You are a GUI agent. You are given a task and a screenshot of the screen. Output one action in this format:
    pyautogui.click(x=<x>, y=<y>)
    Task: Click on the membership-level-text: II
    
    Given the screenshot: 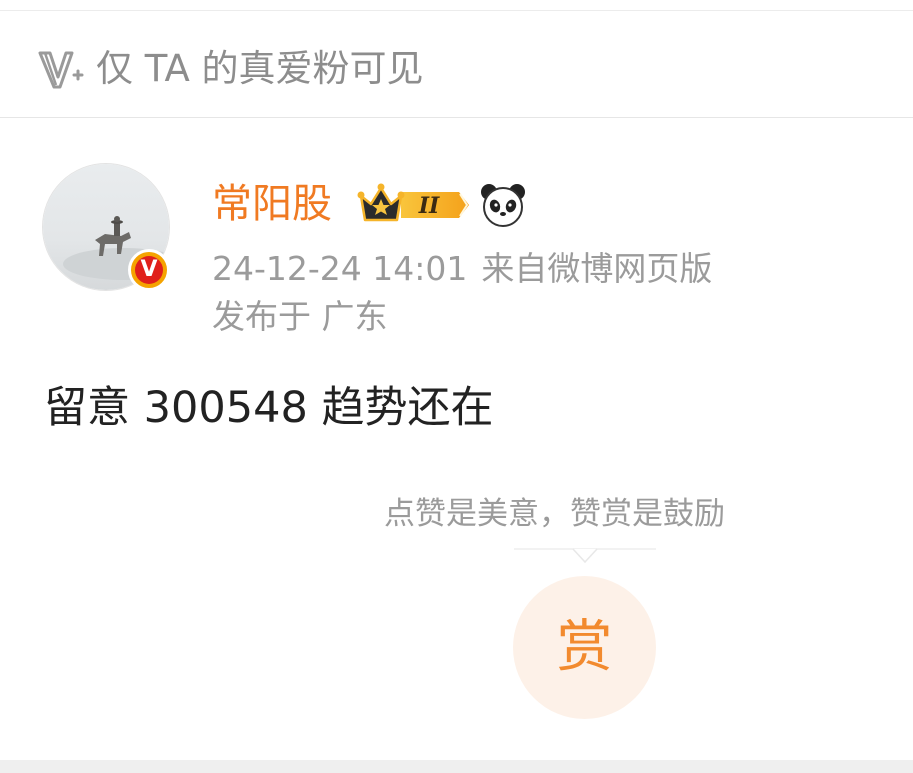 What is the action you would take?
    pyautogui.click(x=429, y=206)
    